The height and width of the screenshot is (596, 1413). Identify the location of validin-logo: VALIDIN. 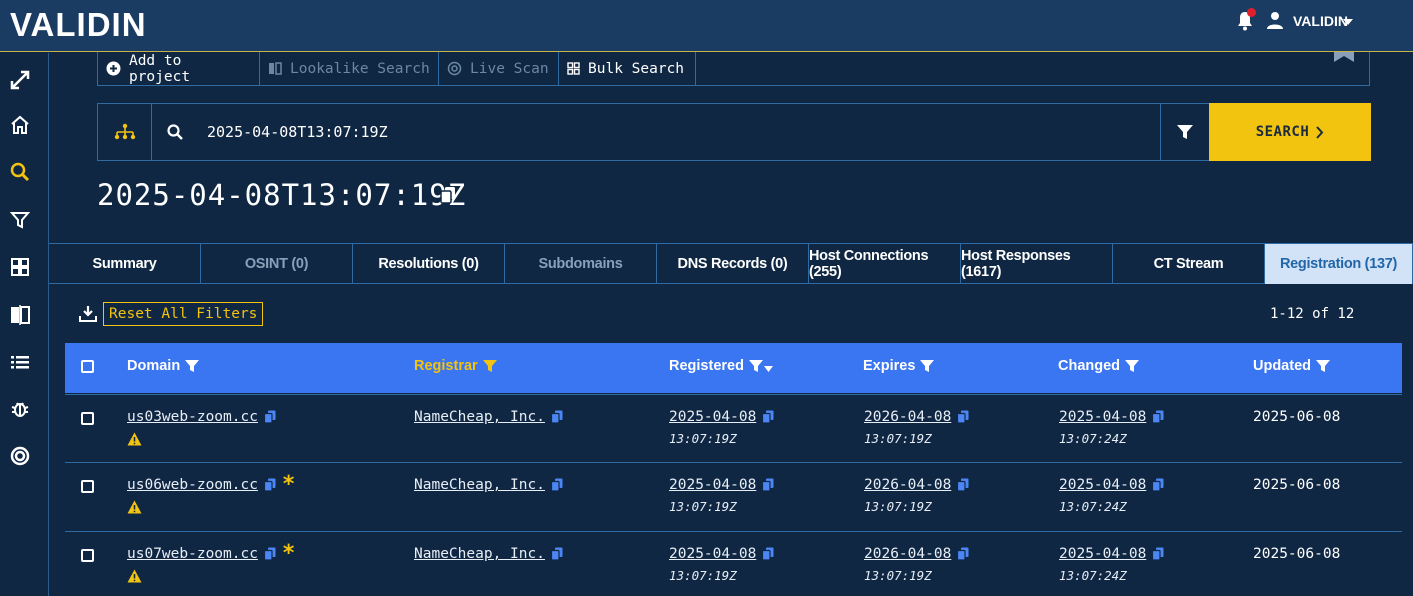
(78, 25).